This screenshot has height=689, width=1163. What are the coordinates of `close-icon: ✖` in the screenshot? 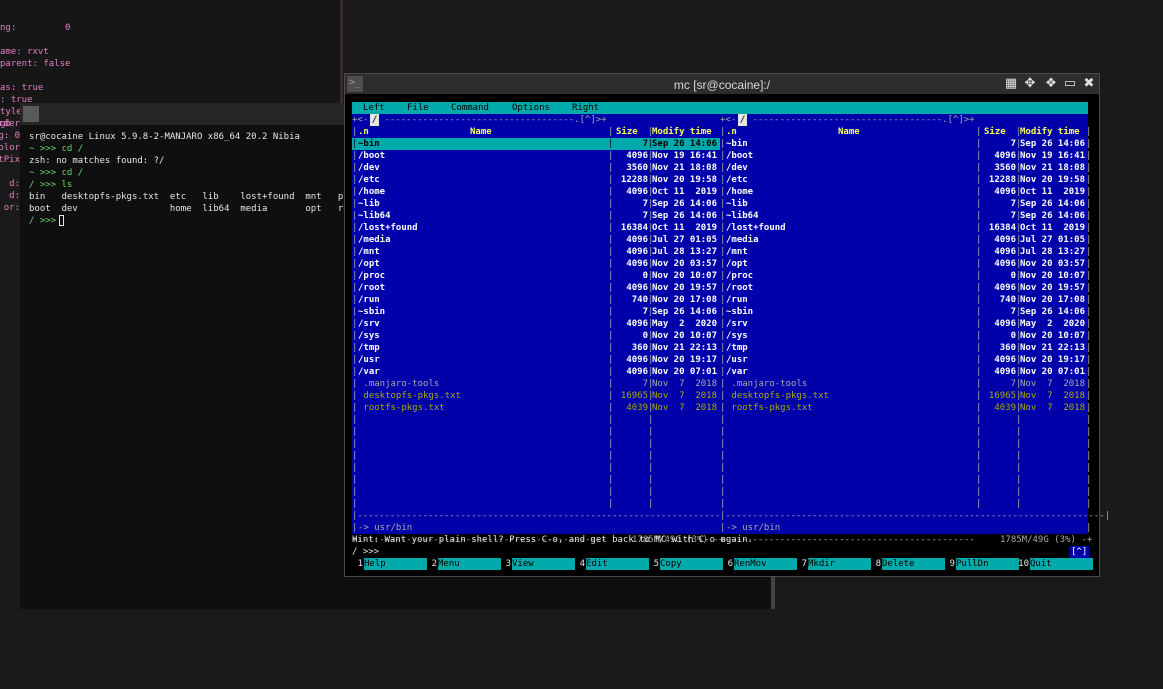 It's located at (1089, 84).